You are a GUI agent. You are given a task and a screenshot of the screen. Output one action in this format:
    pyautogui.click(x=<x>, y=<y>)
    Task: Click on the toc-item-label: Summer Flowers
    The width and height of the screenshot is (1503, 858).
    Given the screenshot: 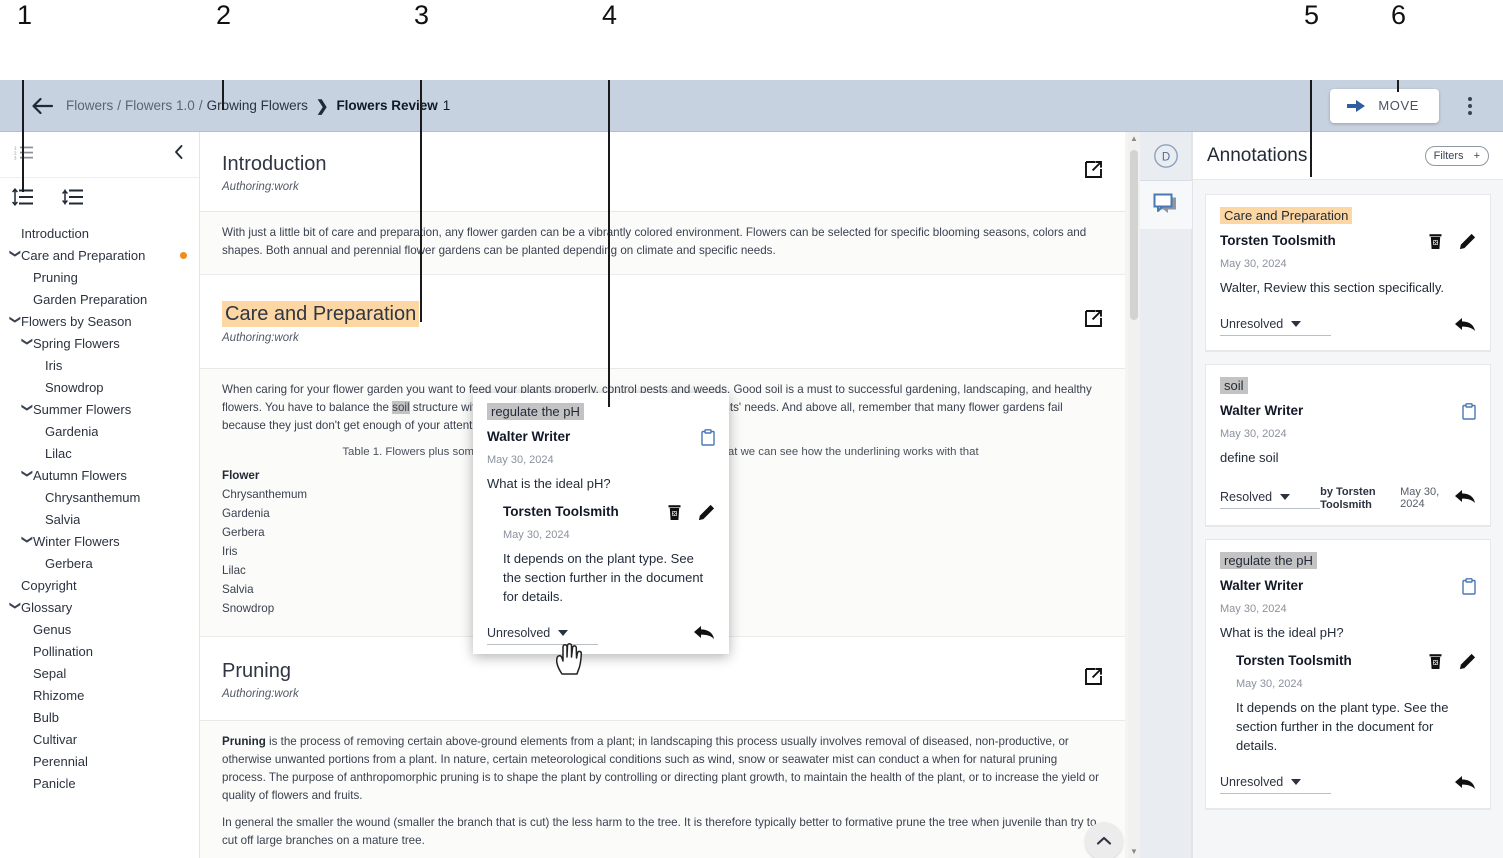 What is the action you would take?
    pyautogui.click(x=82, y=409)
    